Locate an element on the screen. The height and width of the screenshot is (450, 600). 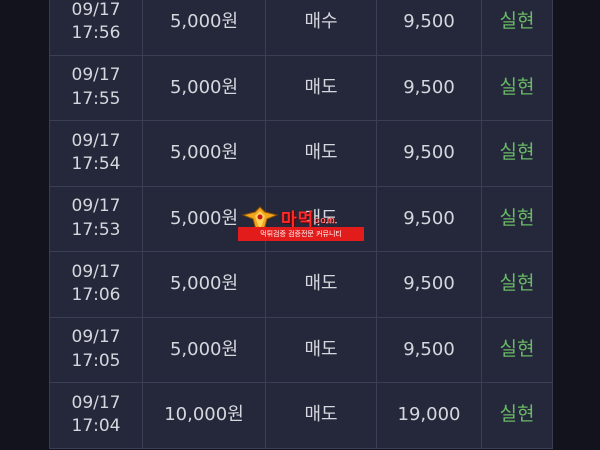
table-row: 09/17 17:04 10,000원 매도 19,000 실현 is located at coordinates (301, 416).